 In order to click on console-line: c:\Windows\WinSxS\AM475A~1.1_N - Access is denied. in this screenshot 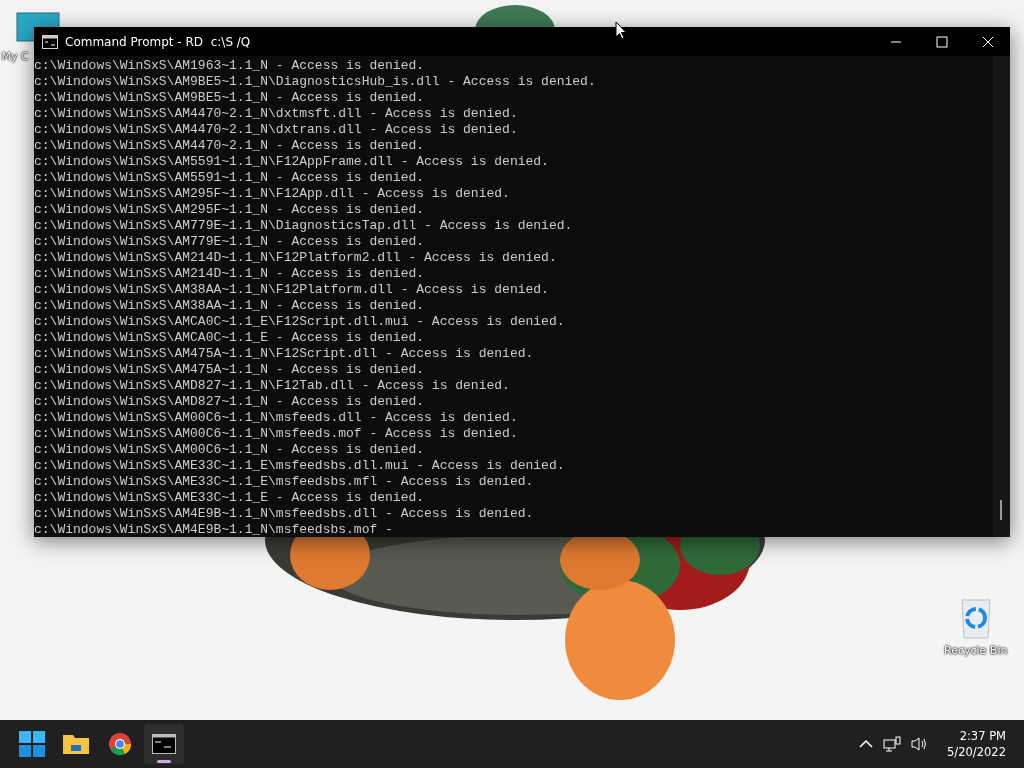, I will do `click(230, 370)`.